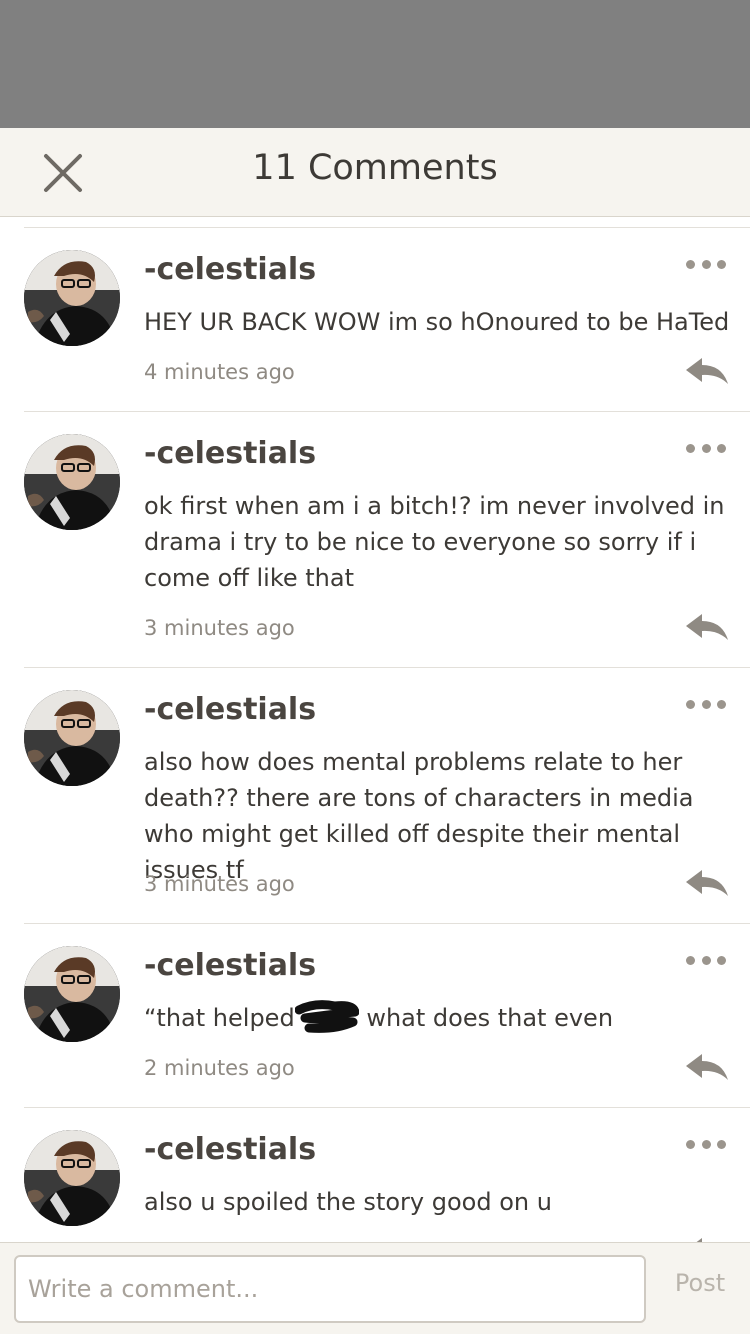 This screenshot has height=1334, width=750. I want to click on comment-timestamp: 2 minutes ago, so click(219, 1068).